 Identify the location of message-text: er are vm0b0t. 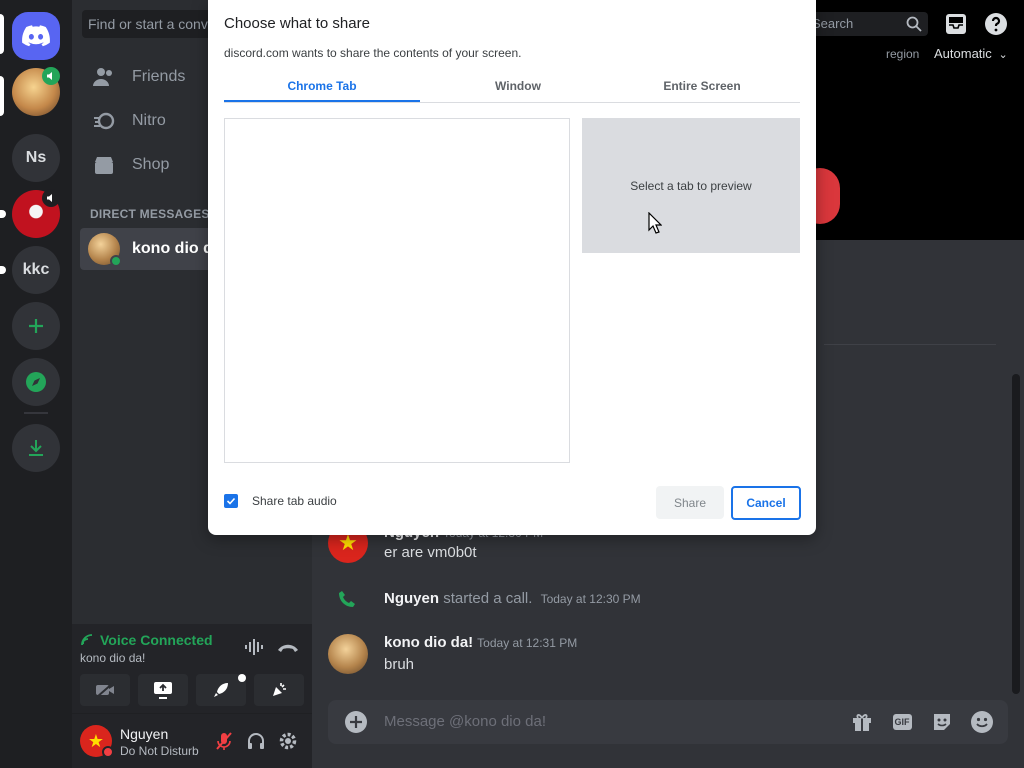
(430, 552).